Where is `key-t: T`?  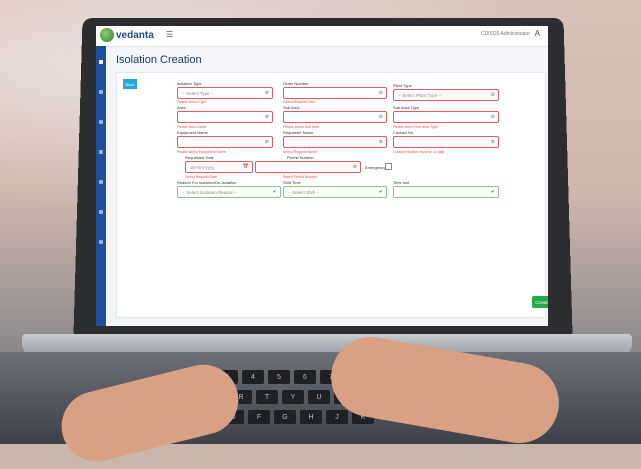 key-t: T is located at coordinates (267, 397).